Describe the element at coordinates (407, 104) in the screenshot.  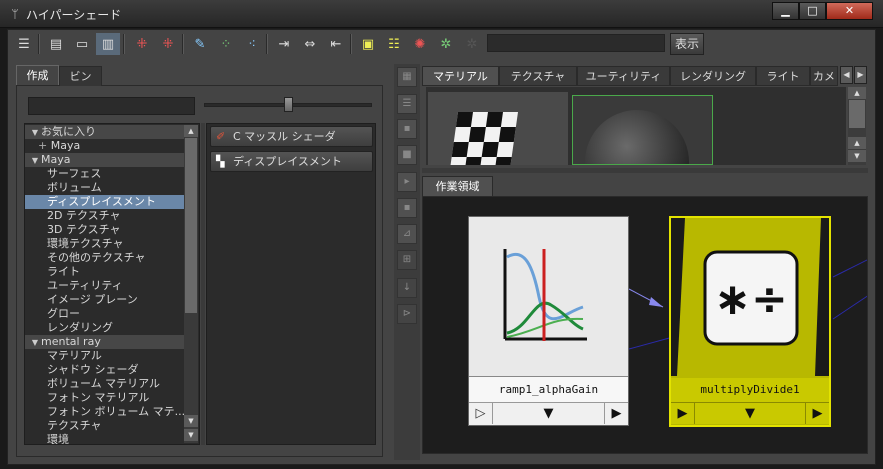
I see `list-icon: ☰` at that location.